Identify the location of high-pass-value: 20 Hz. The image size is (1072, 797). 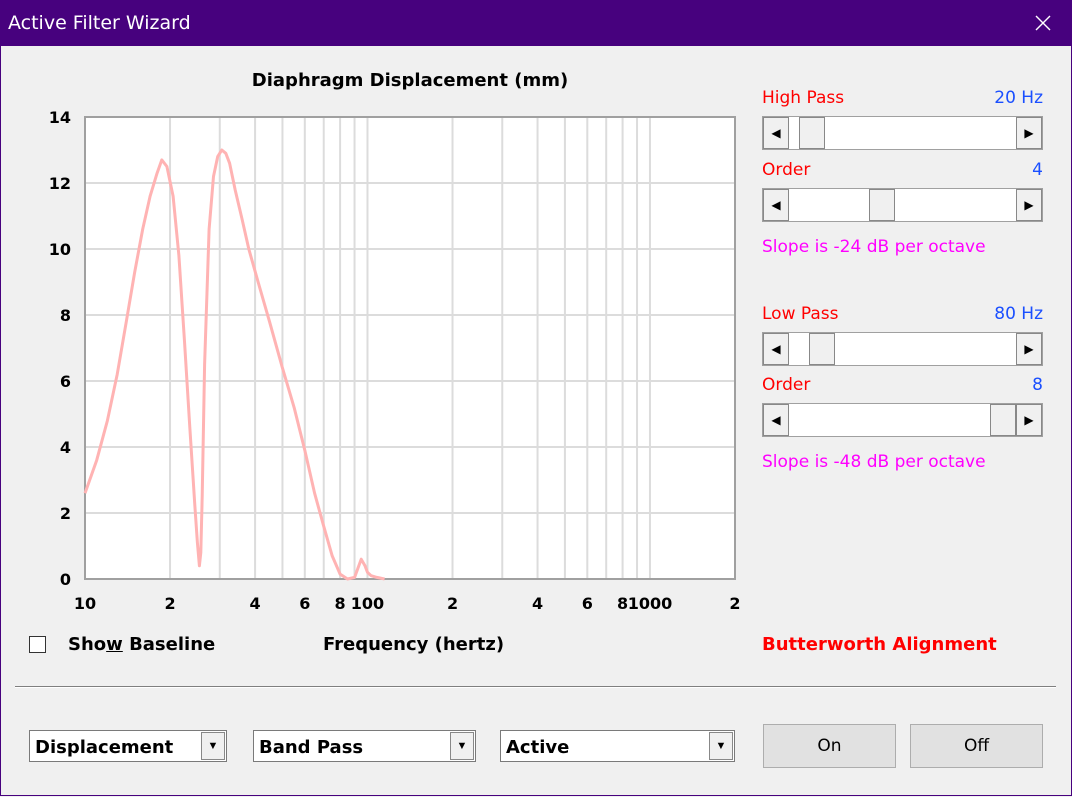
(1018, 98).